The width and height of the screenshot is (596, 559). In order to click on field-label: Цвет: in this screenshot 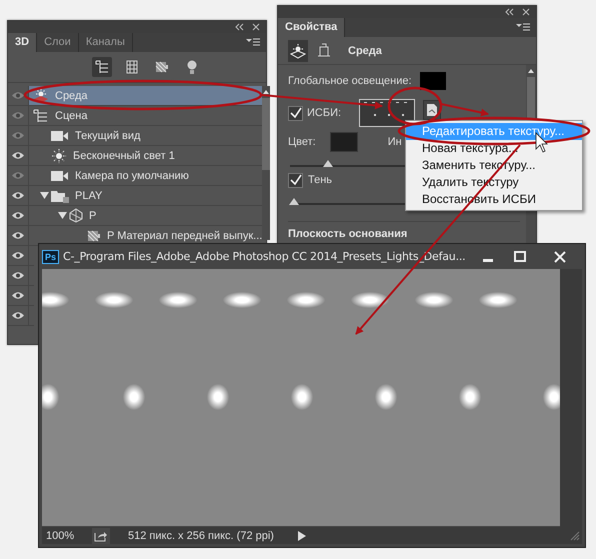, I will do `click(302, 142)`.